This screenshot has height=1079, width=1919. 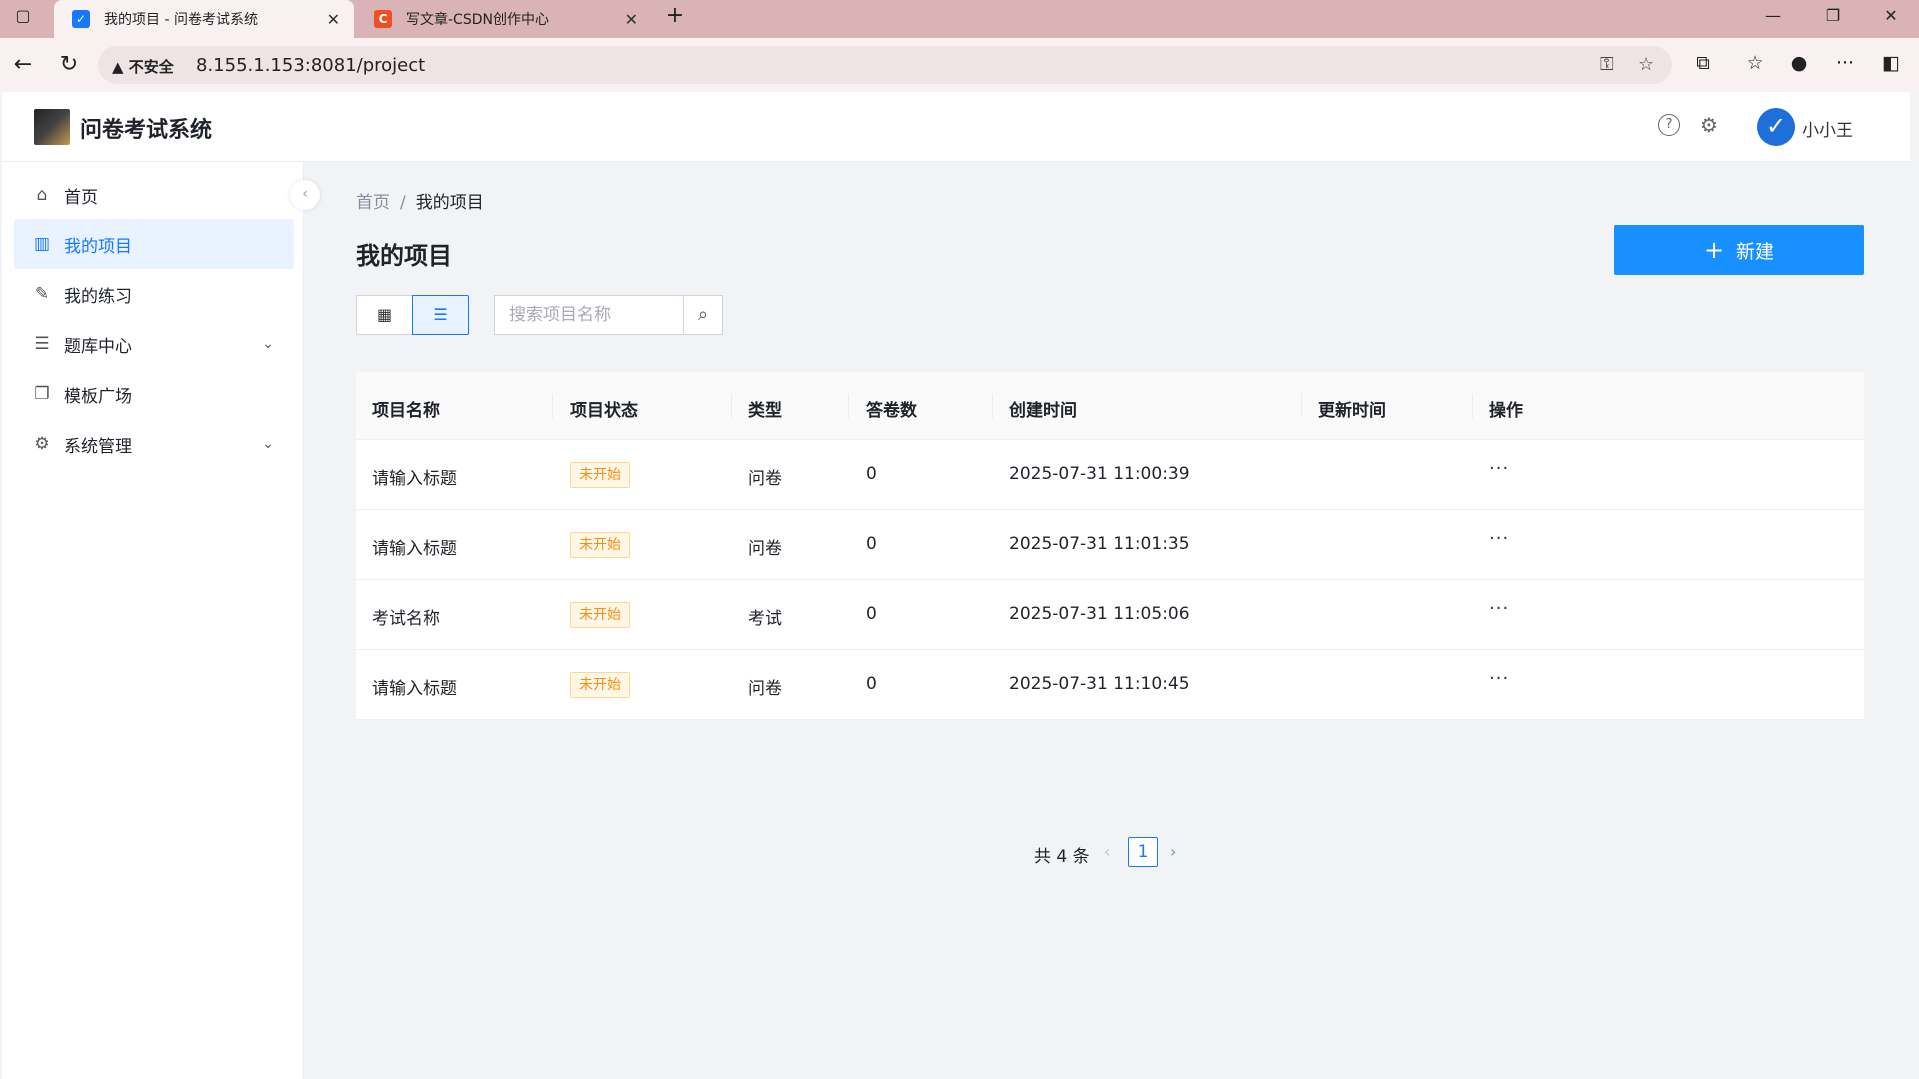 What do you see at coordinates (42, 394) in the screenshot?
I see `template-icon: ❐` at bounding box center [42, 394].